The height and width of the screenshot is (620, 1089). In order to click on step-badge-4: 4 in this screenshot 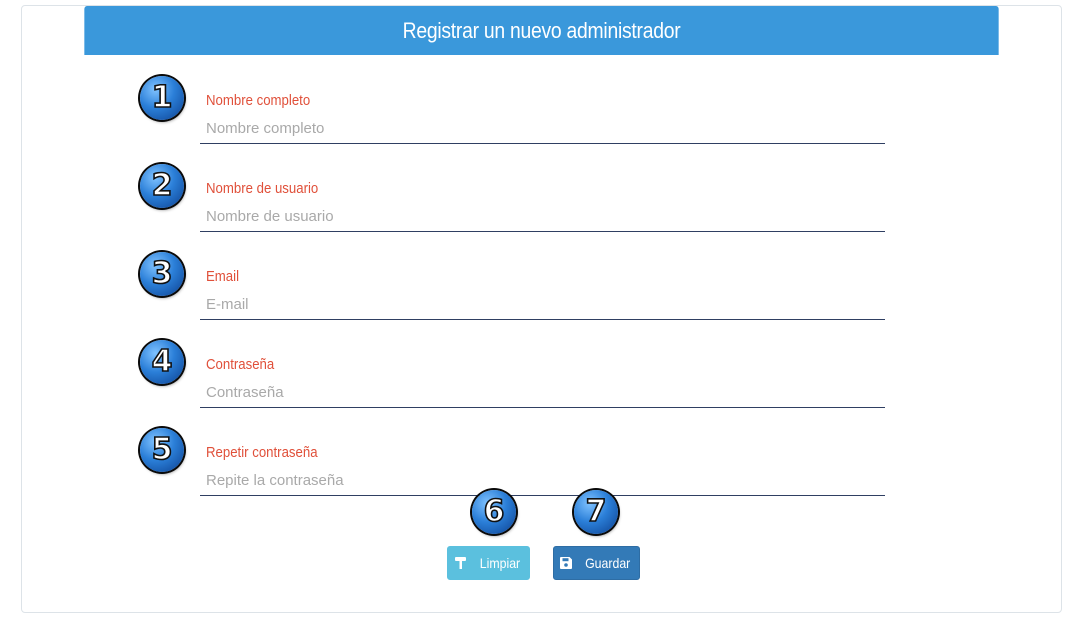, I will do `click(162, 362)`.